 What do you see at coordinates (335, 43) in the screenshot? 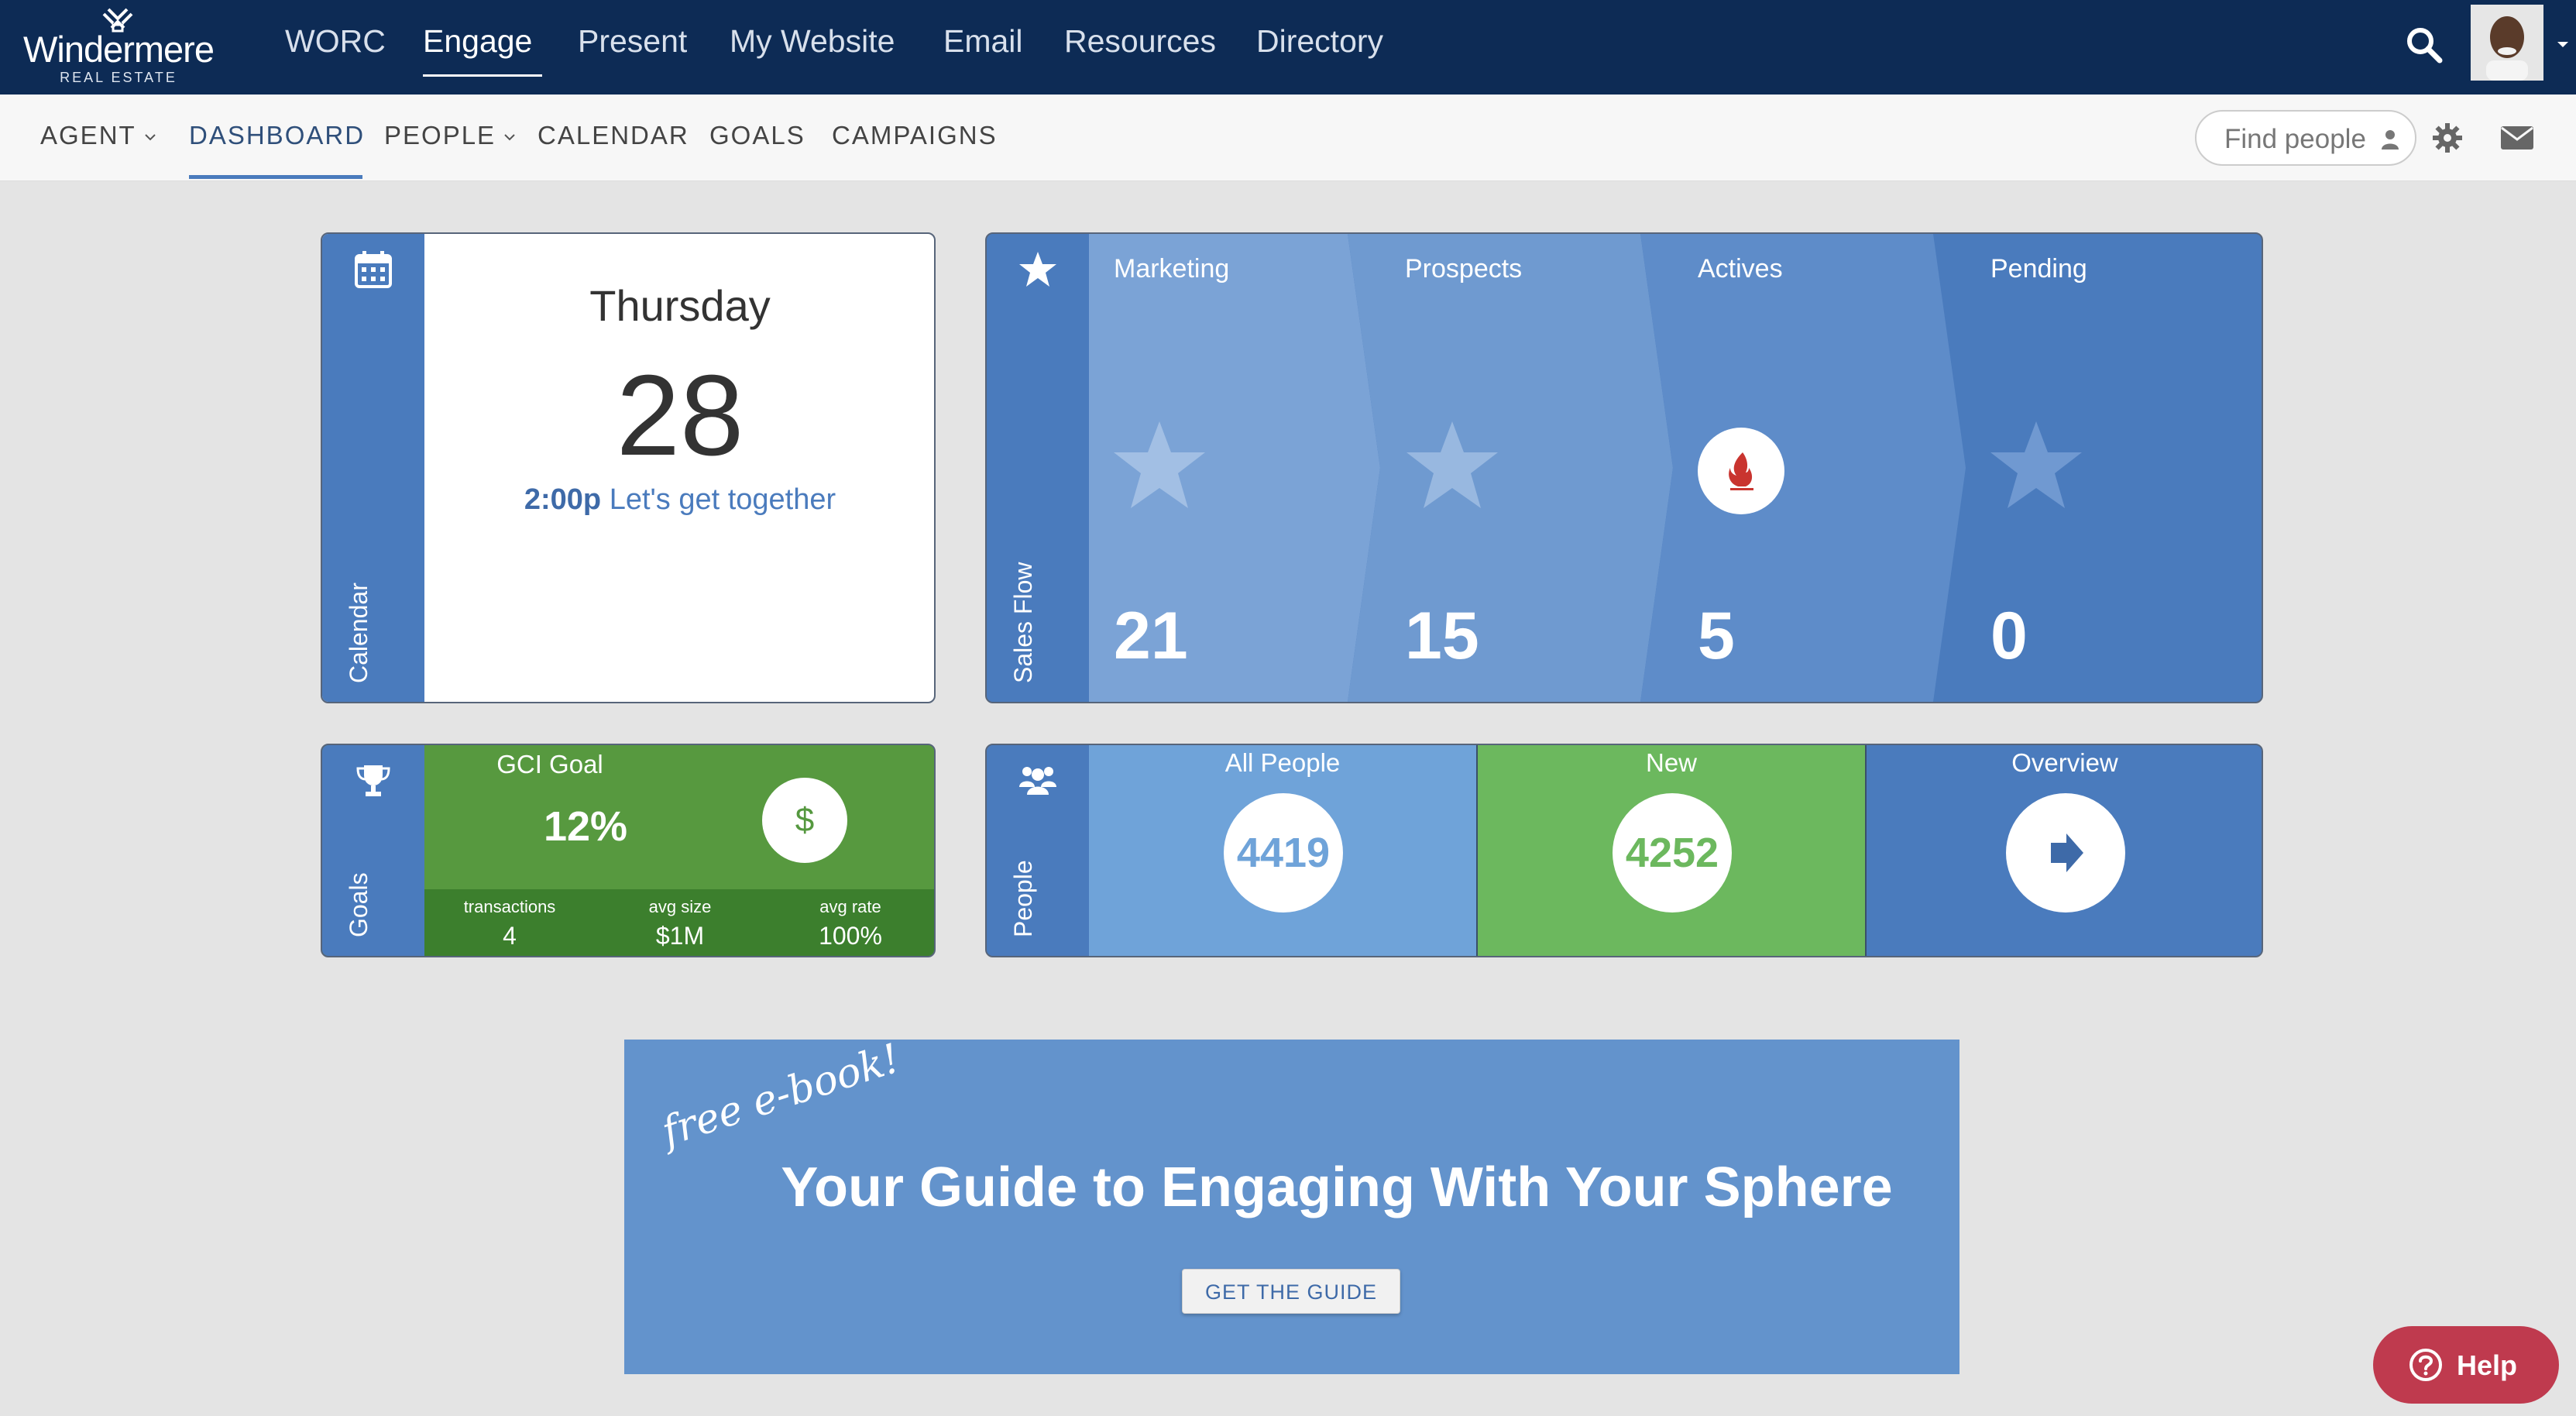
I see `topnav-worc: WORC` at bounding box center [335, 43].